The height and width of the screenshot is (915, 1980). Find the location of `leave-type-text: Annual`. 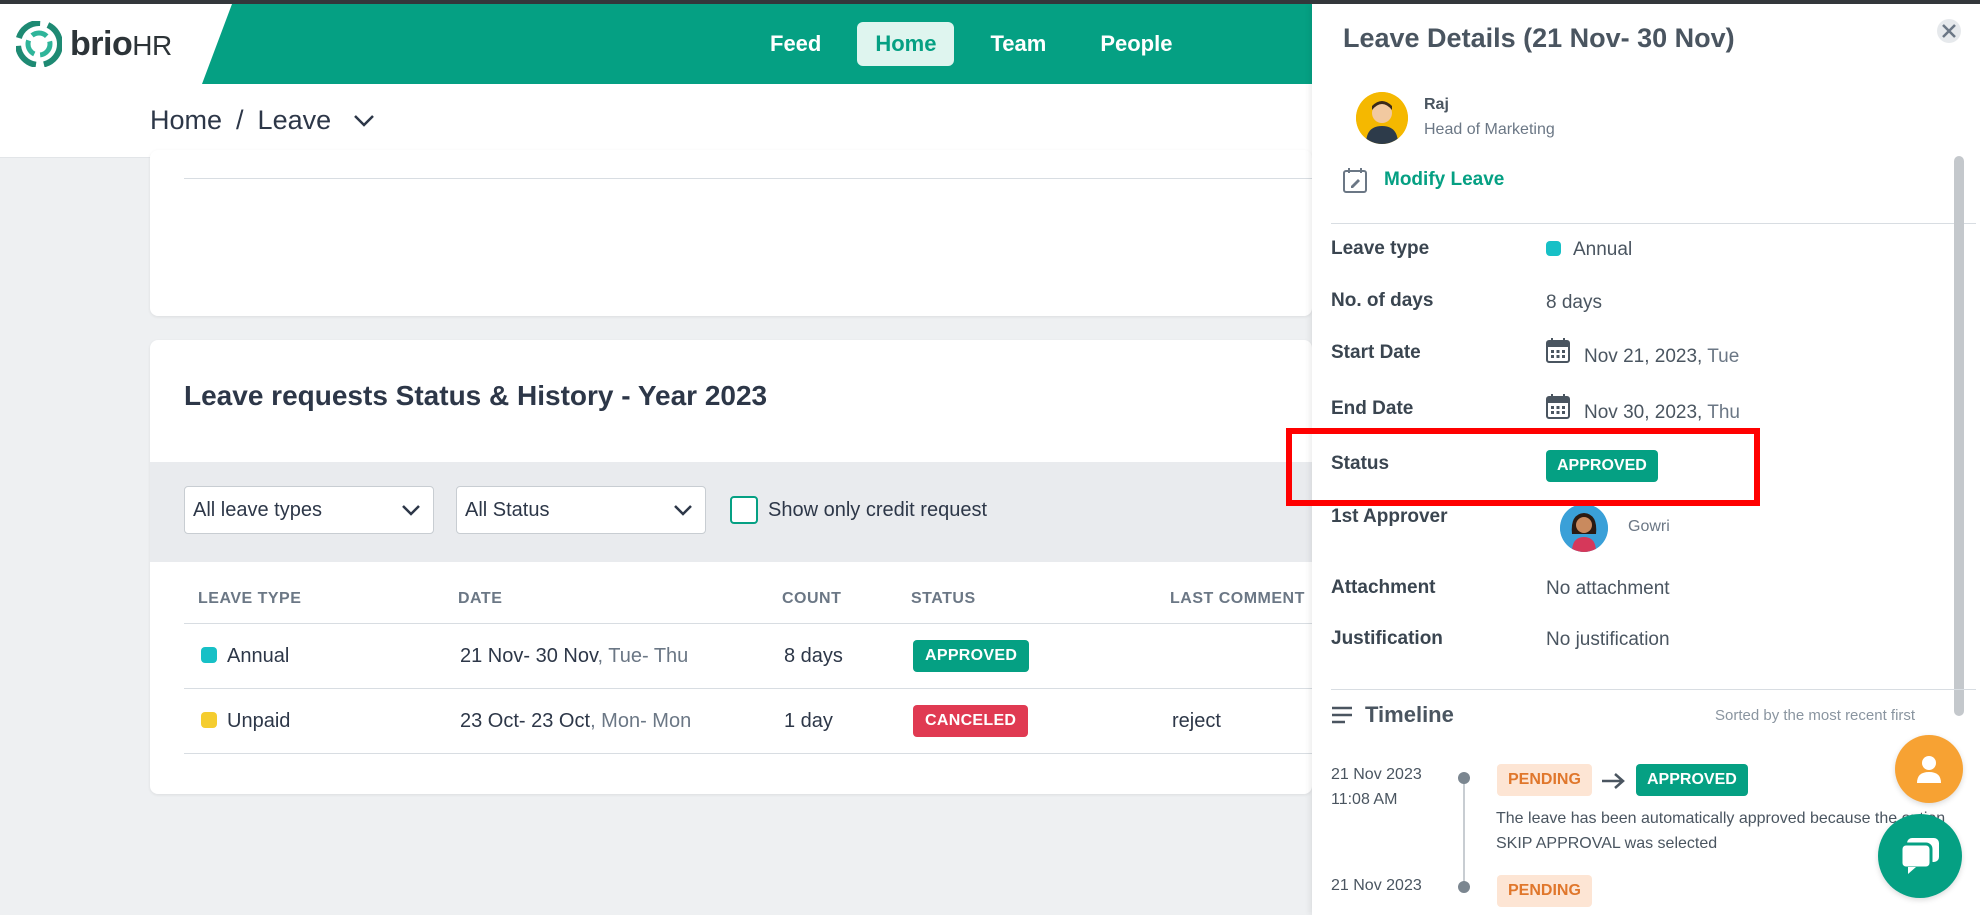

leave-type-text: Annual is located at coordinates (1603, 249).